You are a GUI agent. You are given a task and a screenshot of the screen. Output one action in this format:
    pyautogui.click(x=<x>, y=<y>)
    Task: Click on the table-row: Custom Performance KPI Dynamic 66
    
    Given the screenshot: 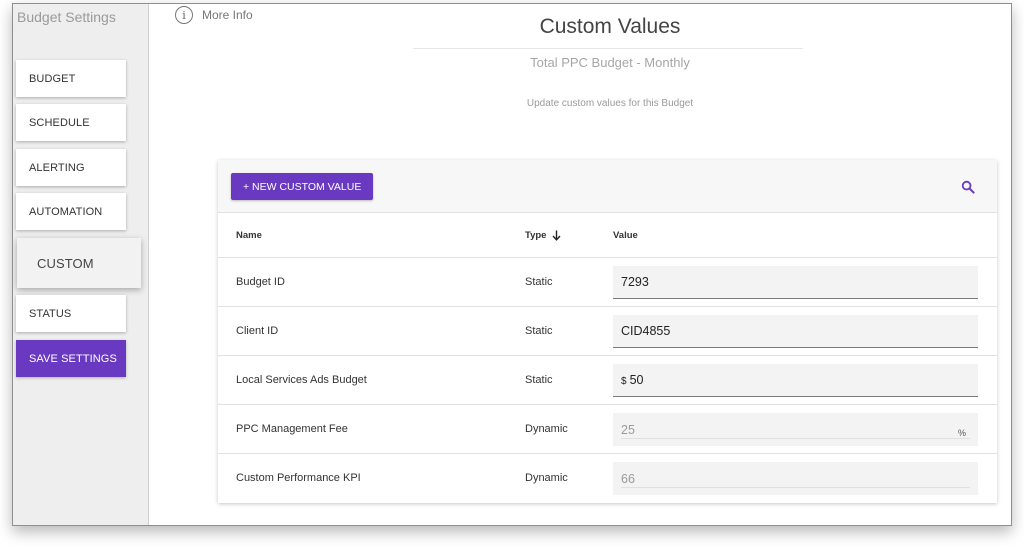 What is the action you would take?
    pyautogui.click(x=607, y=478)
    